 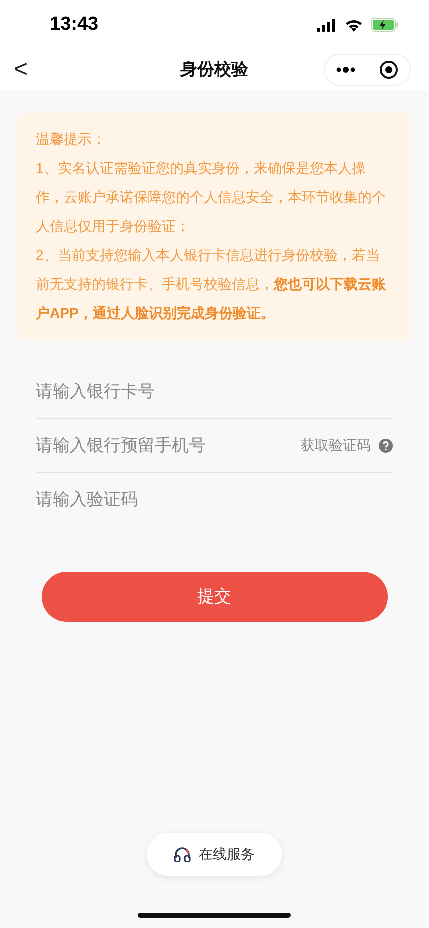 I want to click on page-title: 身份校验, so click(x=214, y=70).